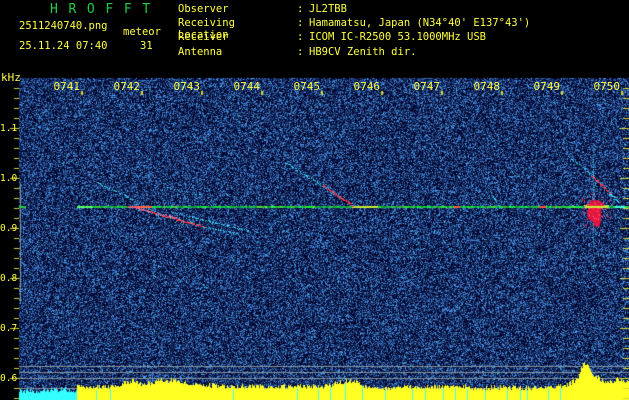 This screenshot has height=400, width=629. Describe the element at coordinates (367, 86) in the screenshot. I see `time-label: 0746` at that location.